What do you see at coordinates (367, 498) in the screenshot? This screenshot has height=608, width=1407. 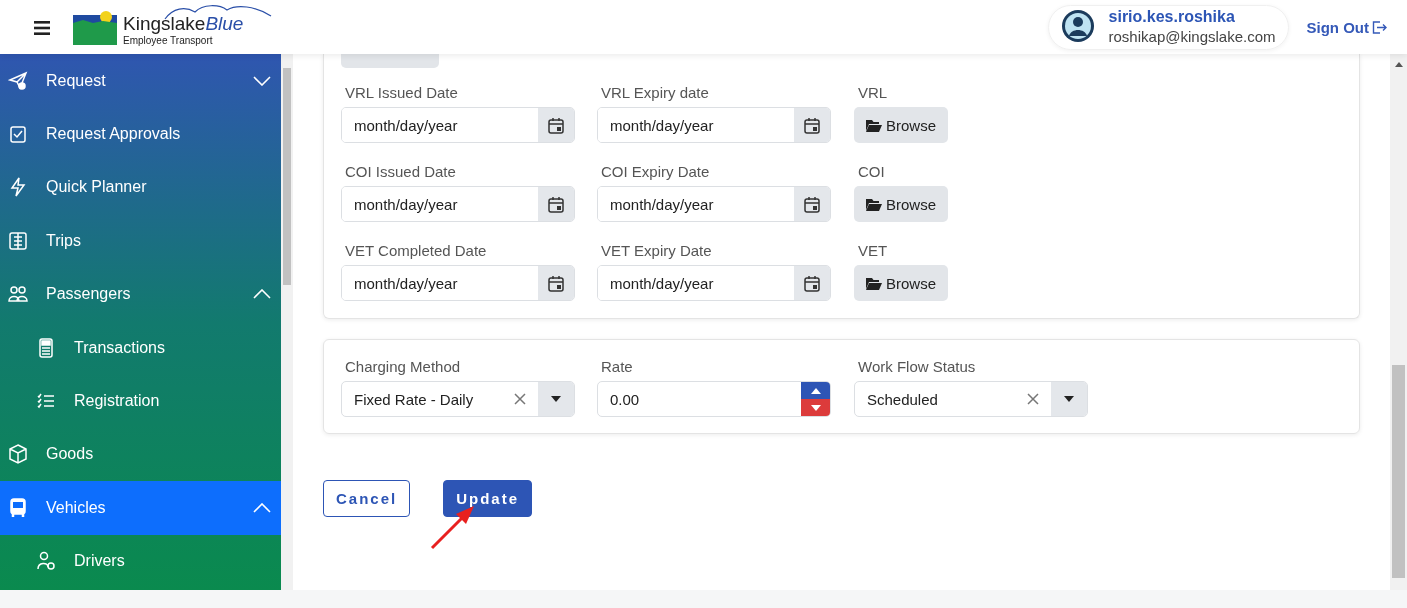 I see `cancel-button: Cancel` at bounding box center [367, 498].